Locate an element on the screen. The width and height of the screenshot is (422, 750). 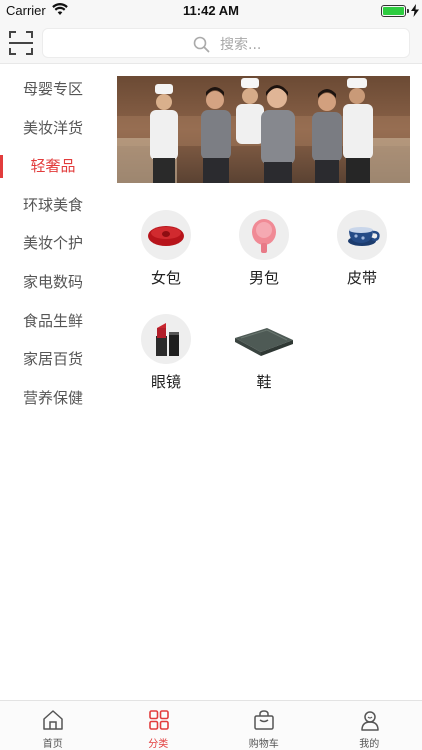
sidebar-item-label: 母婴专区 is located at coordinates (52, 89).